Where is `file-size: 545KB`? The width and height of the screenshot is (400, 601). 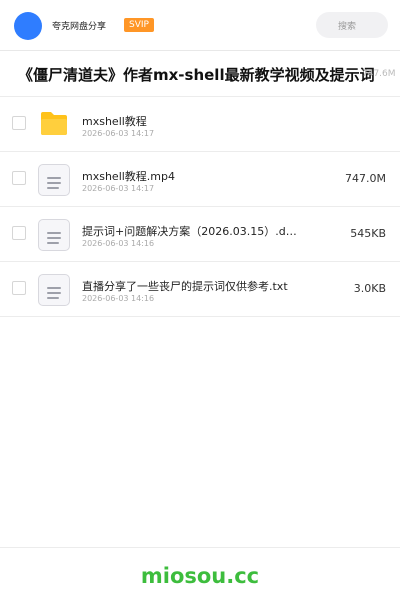 file-size: 545KB is located at coordinates (368, 233).